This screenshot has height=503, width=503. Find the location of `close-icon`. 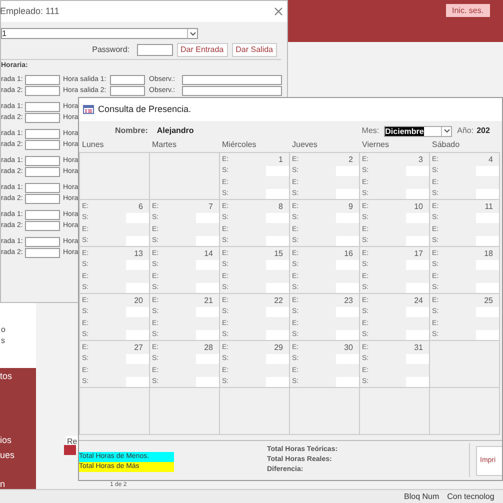

close-icon is located at coordinates (278, 11).